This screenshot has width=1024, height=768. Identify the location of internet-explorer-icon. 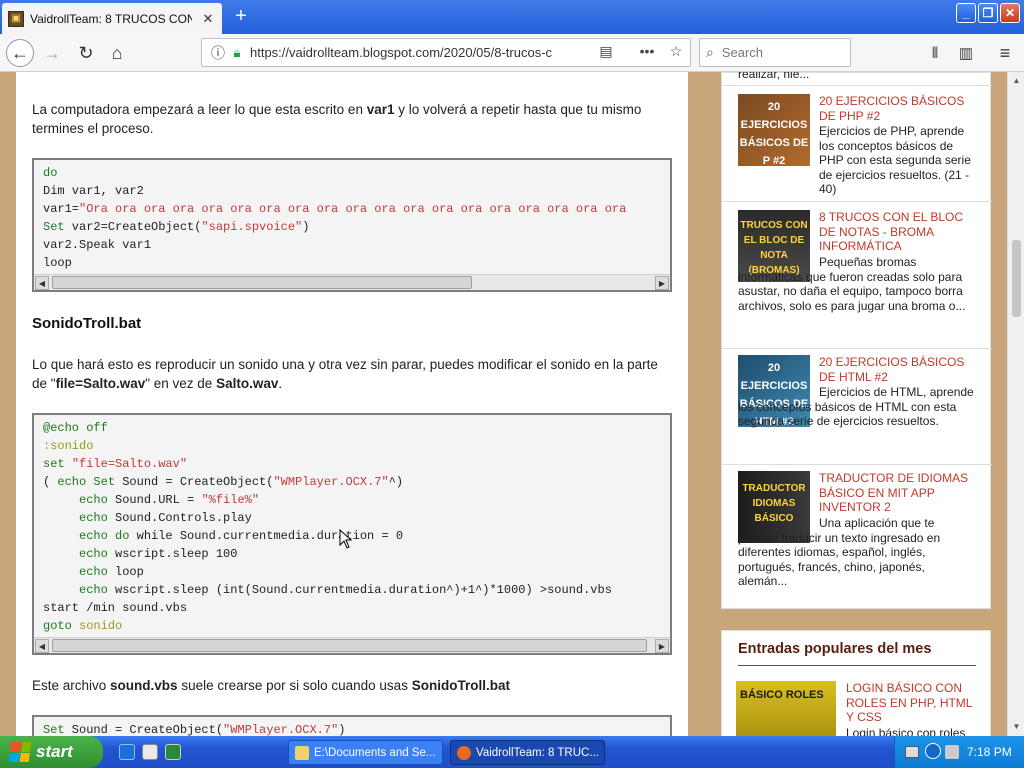
(127, 752).